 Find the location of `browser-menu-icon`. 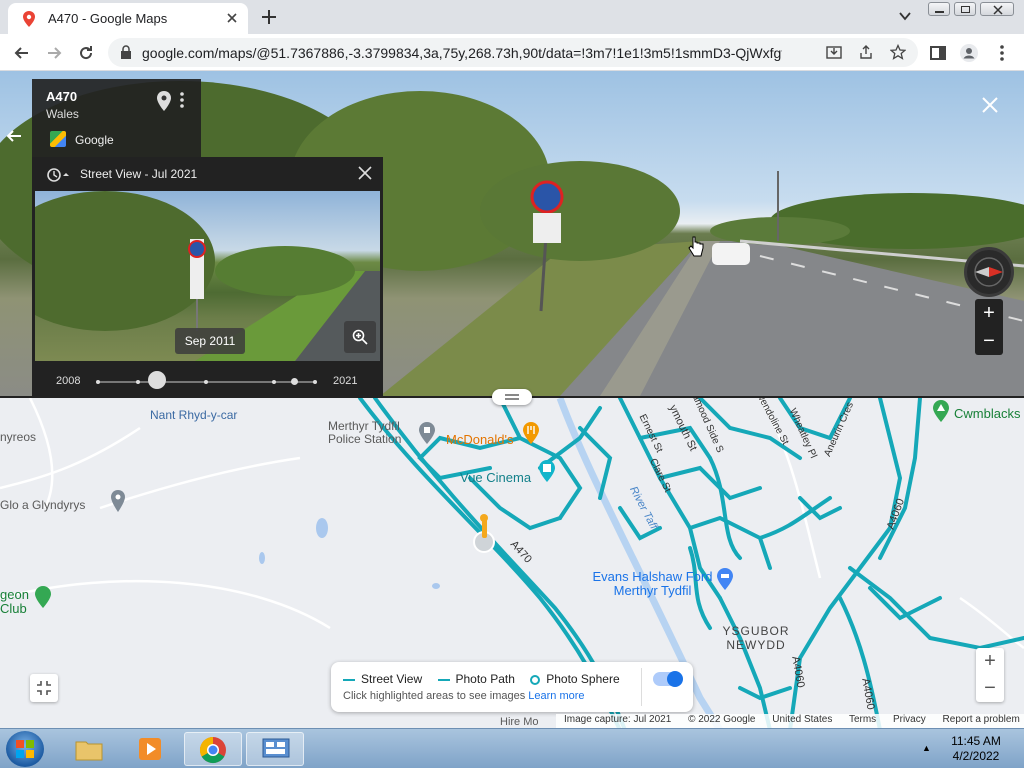

browser-menu-icon is located at coordinates (1002, 53).